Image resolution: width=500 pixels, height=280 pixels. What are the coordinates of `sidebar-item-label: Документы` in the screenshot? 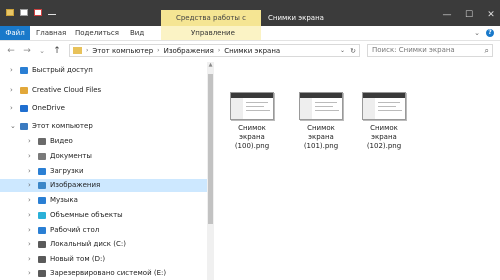 It's located at (71, 156).